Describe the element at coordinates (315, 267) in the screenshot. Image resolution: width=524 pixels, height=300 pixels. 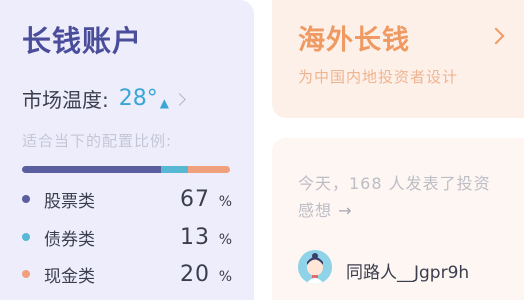
I see `avatar-icon` at that location.